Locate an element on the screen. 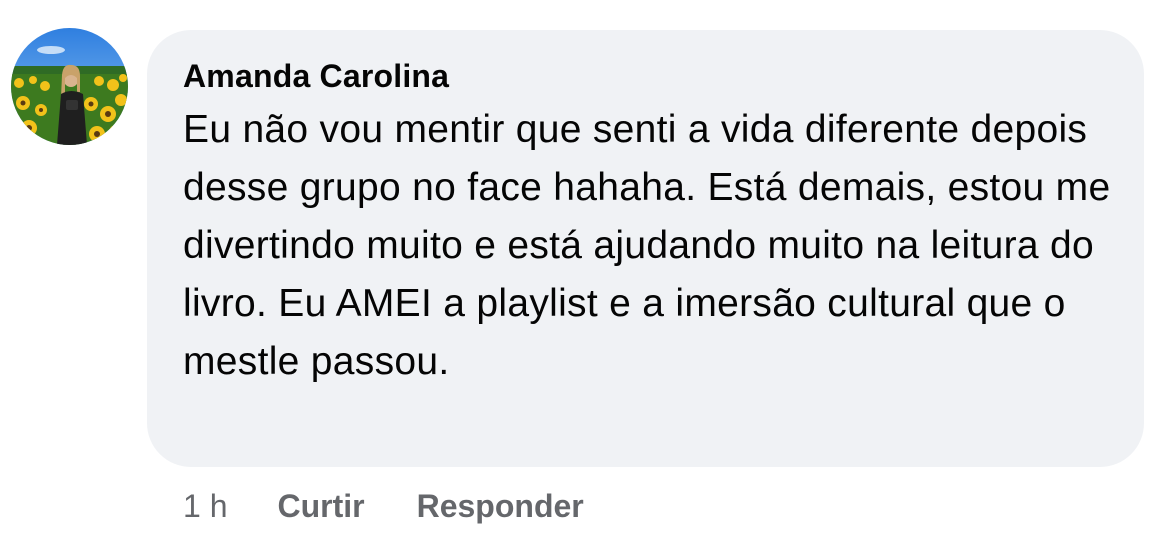 This screenshot has width=1155, height=542. avatar is located at coordinates (69, 86).